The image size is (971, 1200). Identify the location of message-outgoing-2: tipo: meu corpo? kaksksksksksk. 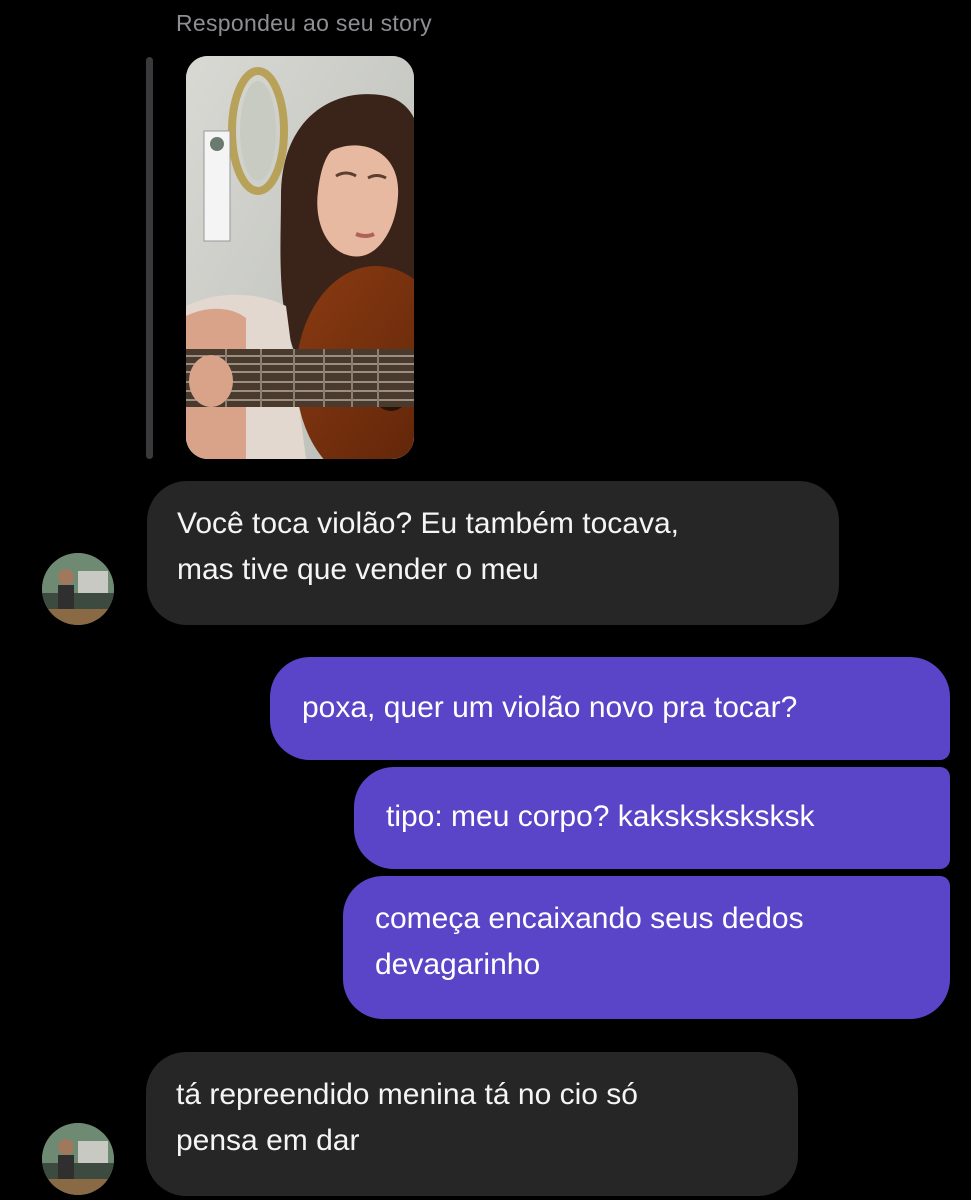
(652, 818).